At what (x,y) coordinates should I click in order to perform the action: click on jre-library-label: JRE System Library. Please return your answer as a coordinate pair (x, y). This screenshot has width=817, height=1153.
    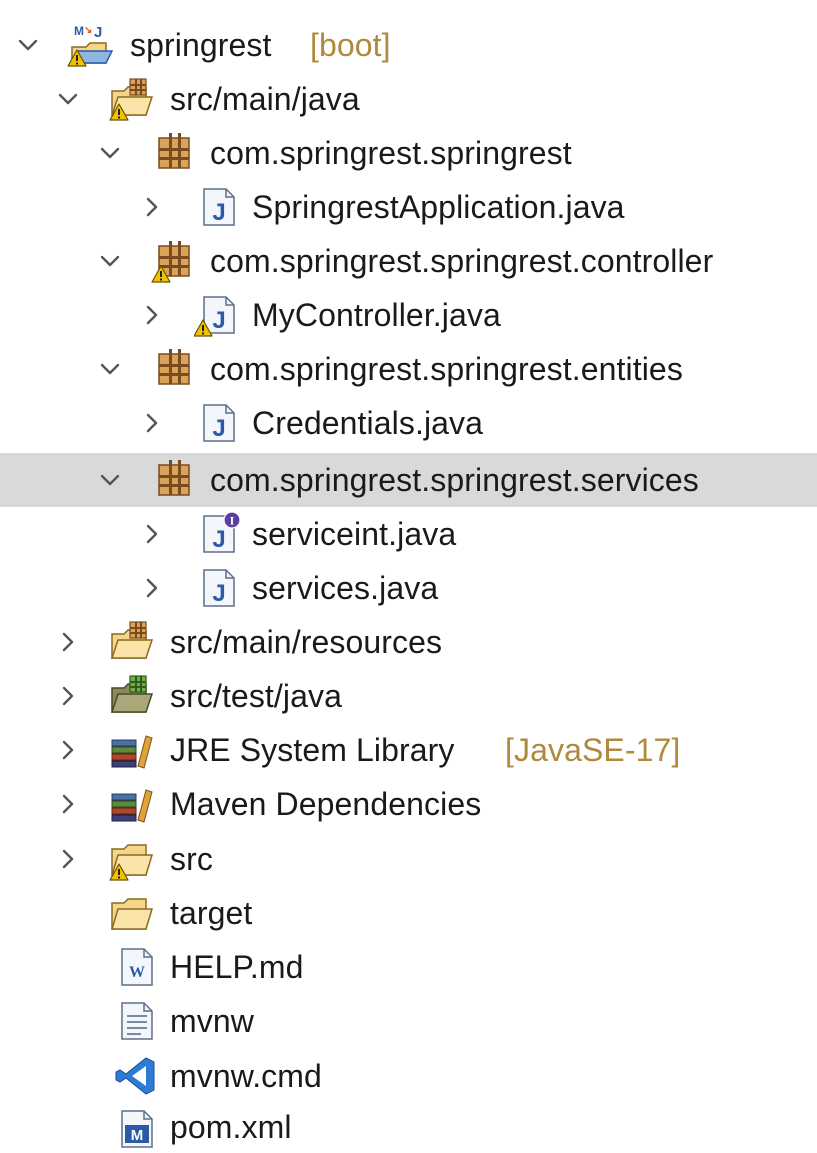
    Looking at the image, I should click on (312, 750).